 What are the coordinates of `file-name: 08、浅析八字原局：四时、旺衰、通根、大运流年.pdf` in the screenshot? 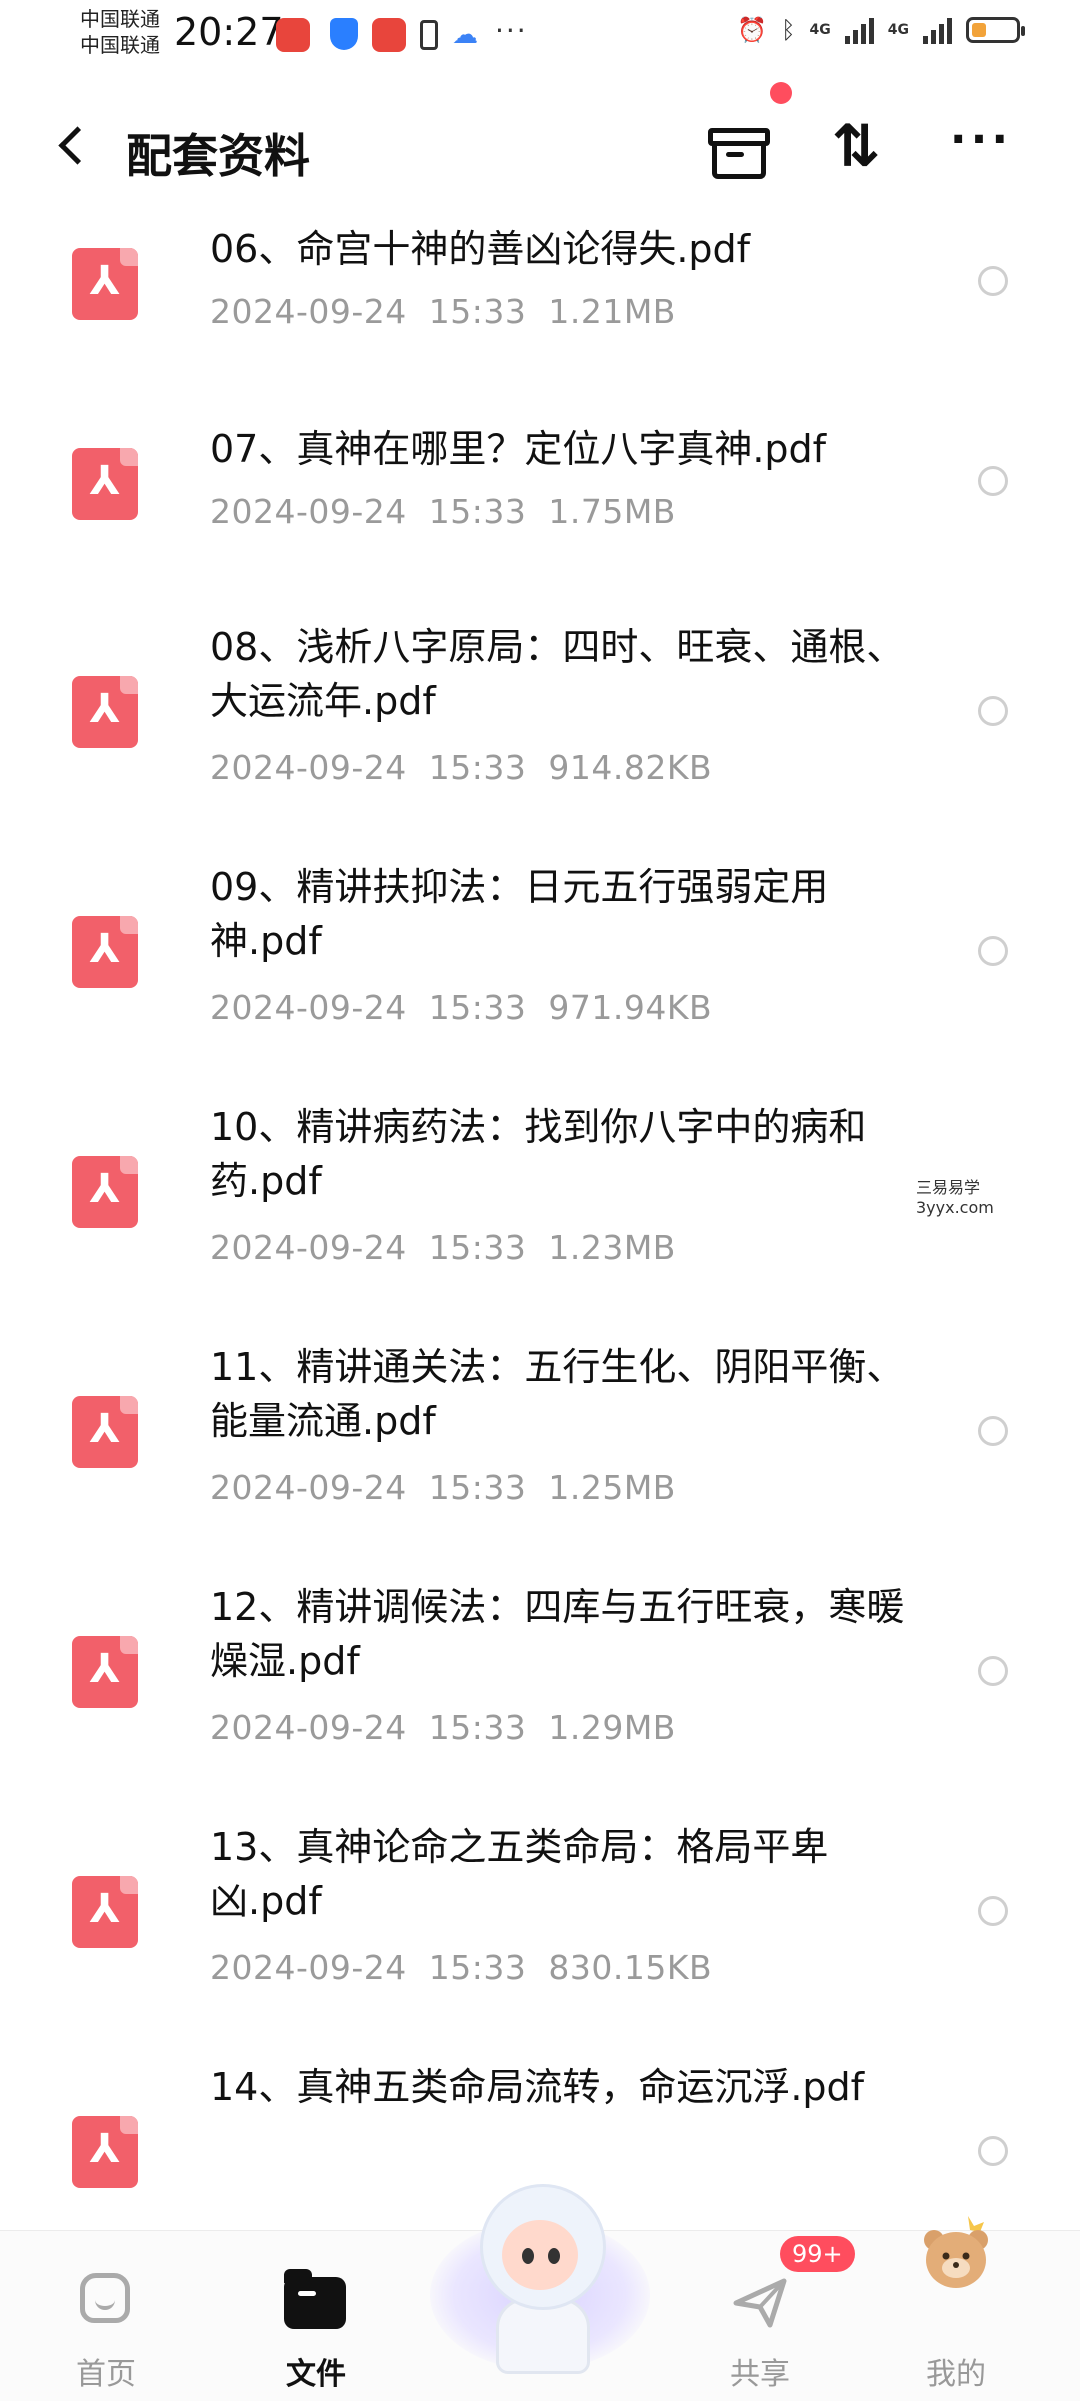 It's located at (557, 674).